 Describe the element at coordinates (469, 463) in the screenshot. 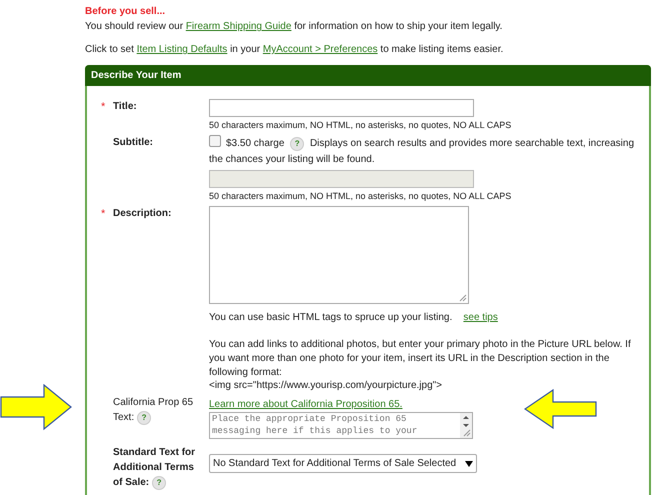

I see `caret-icon` at that location.